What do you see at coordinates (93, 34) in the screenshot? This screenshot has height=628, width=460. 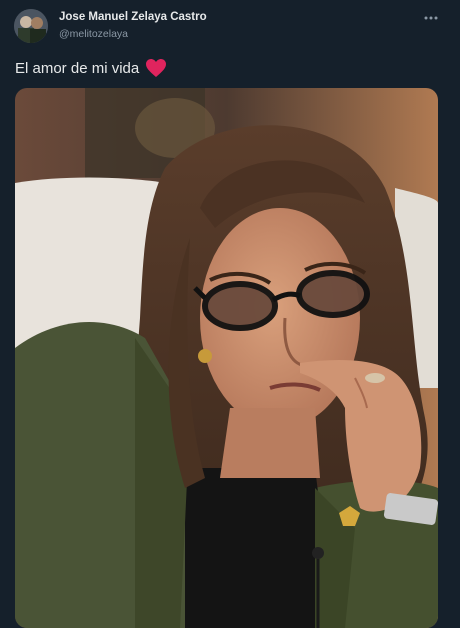 I see `author-handle: @melitozelaya` at bounding box center [93, 34].